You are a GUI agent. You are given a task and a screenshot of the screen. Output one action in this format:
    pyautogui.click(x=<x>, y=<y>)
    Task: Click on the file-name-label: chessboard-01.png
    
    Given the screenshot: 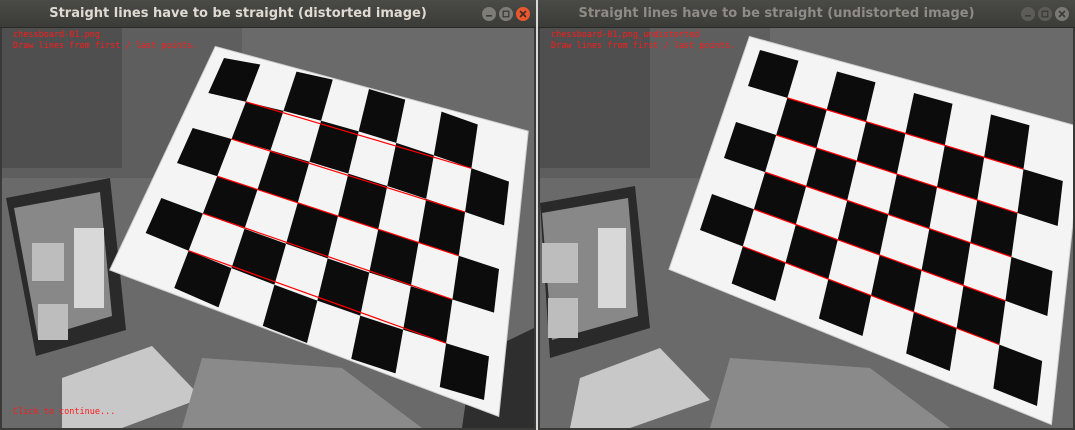 What is the action you would take?
    pyautogui.click(x=56, y=35)
    